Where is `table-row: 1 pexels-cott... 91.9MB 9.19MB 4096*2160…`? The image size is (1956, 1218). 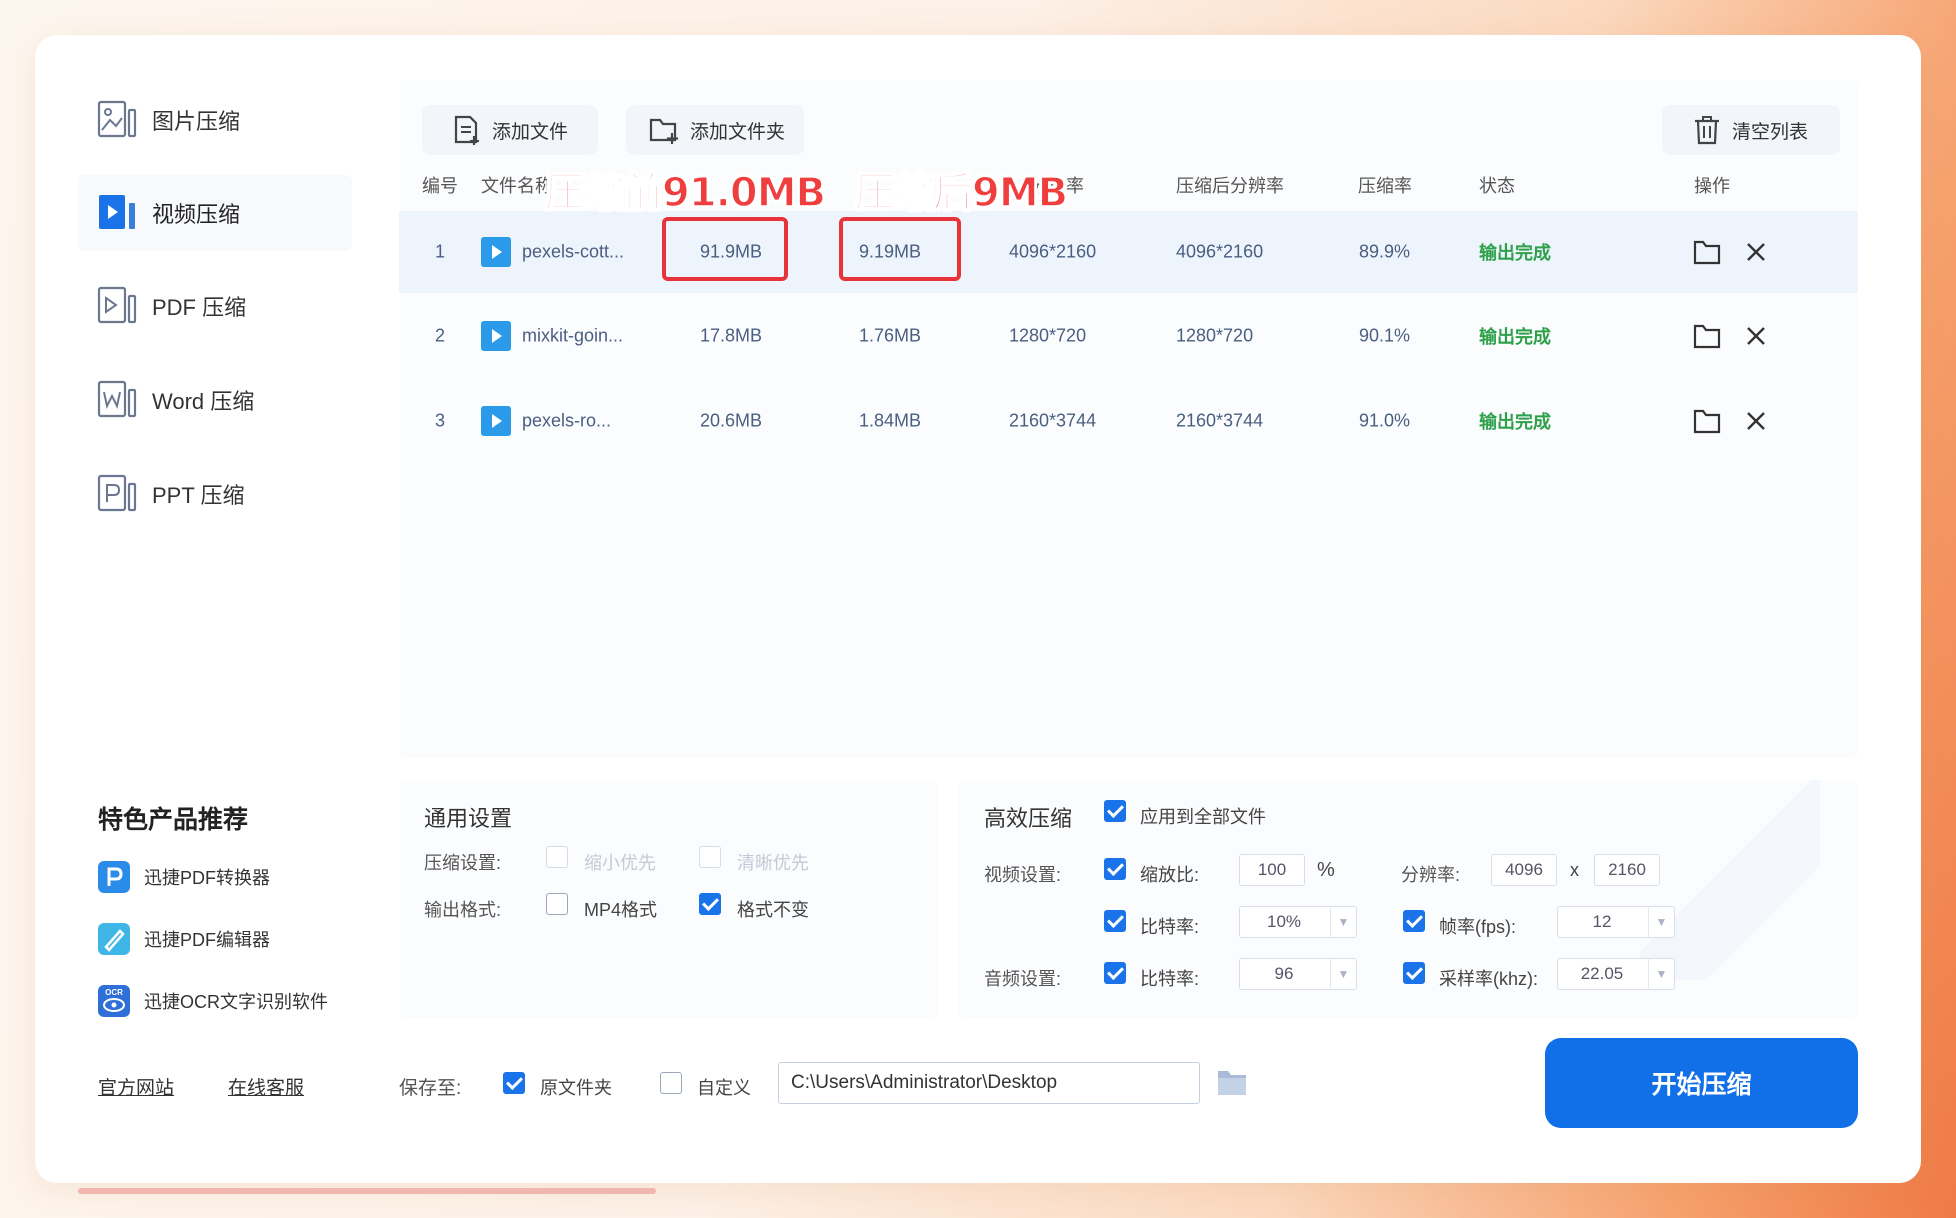 table-row: 1 pexels-cott... 91.9MB 9.19MB 4096*2160… is located at coordinates (1128, 252).